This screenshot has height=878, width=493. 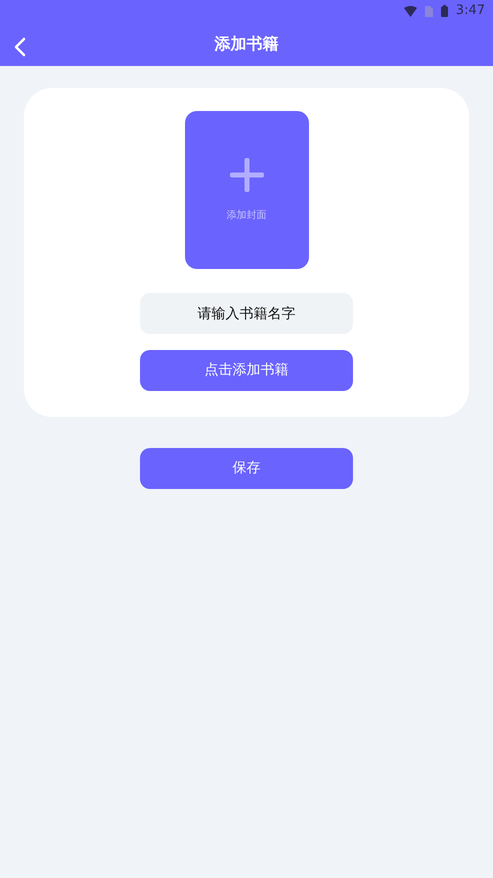 I want to click on plus-icon, so click(x=247, y=175).